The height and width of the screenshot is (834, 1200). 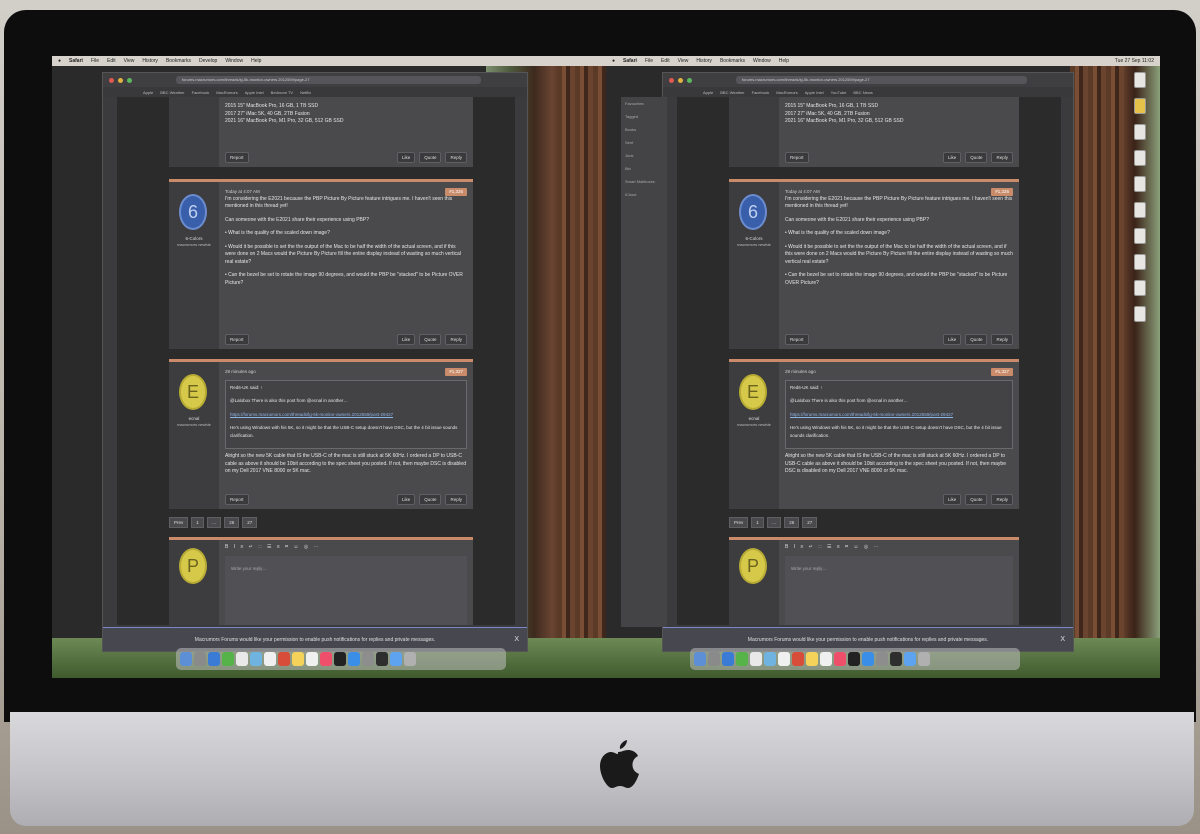 I want to click on trash-icon, so click(x=410, y=659).